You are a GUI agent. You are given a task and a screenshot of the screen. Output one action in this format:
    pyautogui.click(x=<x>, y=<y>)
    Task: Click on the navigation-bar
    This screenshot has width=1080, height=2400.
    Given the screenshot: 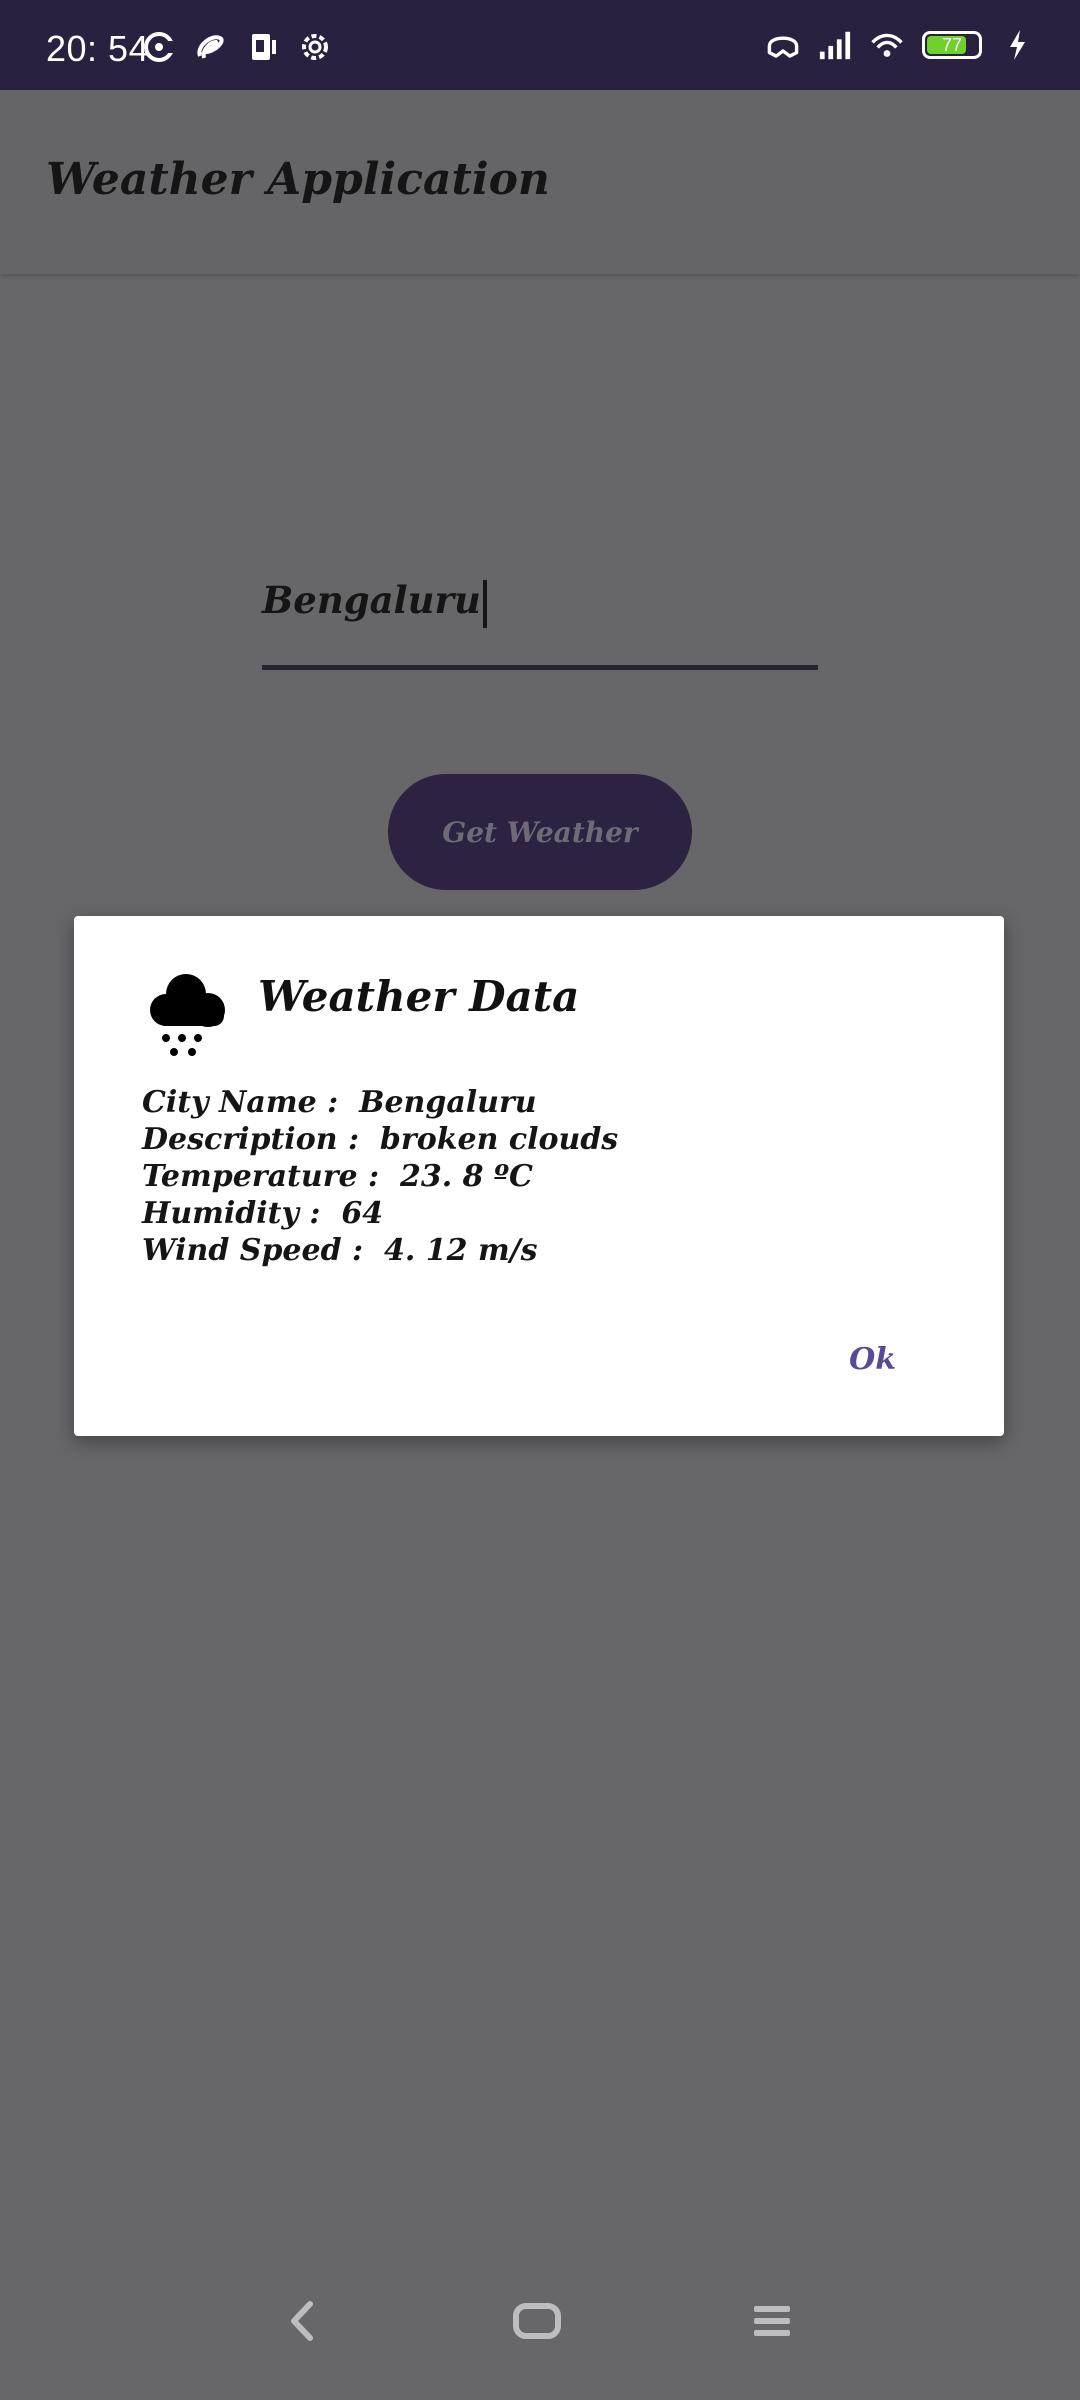 What is the action you would take?
    pyautogui.click(x=540, y=2335)
    